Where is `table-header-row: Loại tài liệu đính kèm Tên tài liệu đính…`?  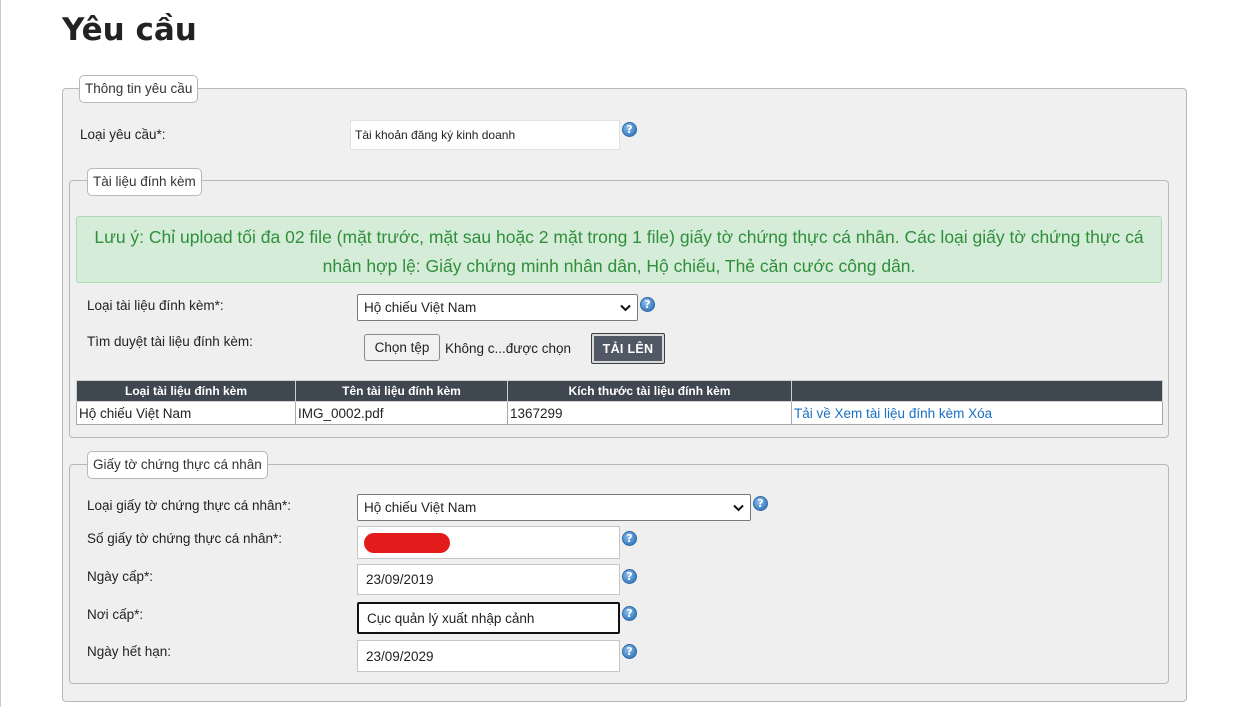 table-header-row: Loại tài liệu đính kèm Tên tài liệu đính… is located at coordinates (619, 391).